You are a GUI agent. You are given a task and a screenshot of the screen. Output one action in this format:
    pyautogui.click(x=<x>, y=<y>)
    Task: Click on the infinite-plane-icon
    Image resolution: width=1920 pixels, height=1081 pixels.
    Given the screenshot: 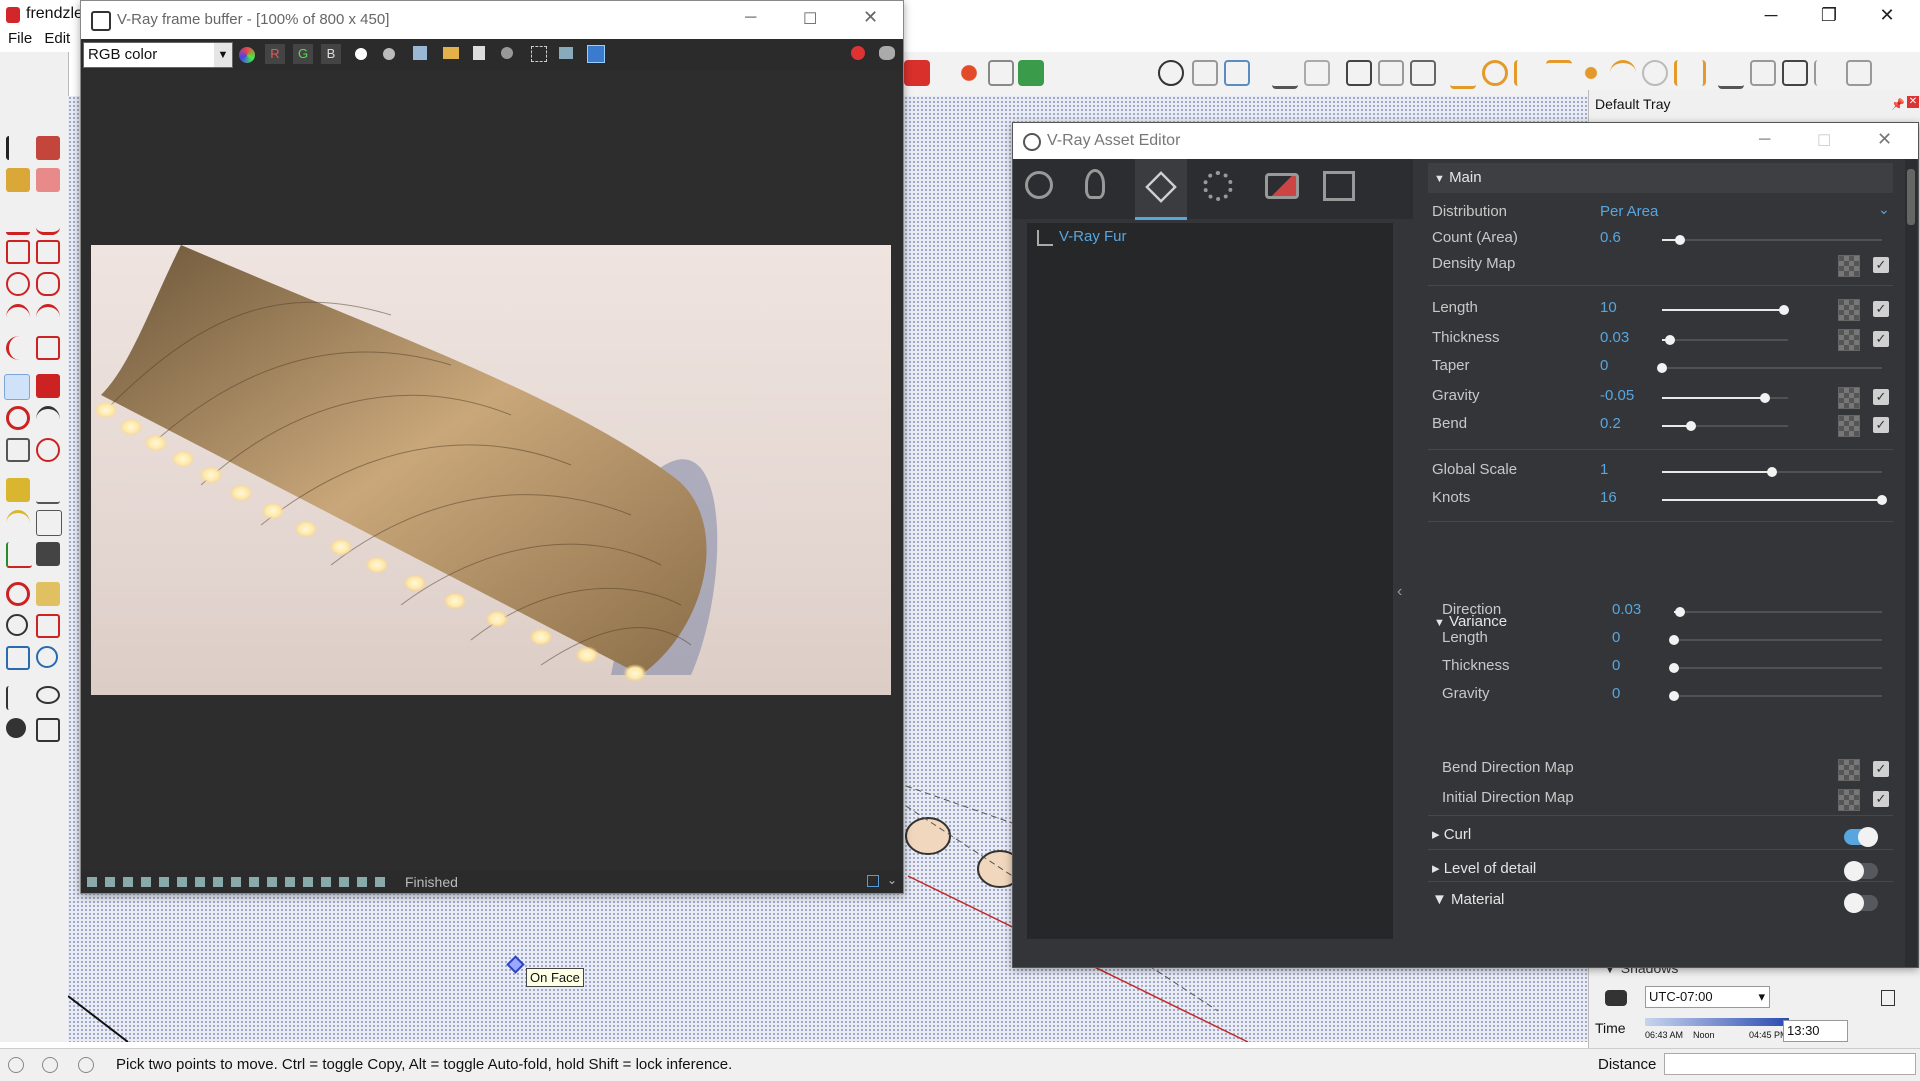 What is the action you would take?
    pyautogui.click(x=1731, y=74)
    